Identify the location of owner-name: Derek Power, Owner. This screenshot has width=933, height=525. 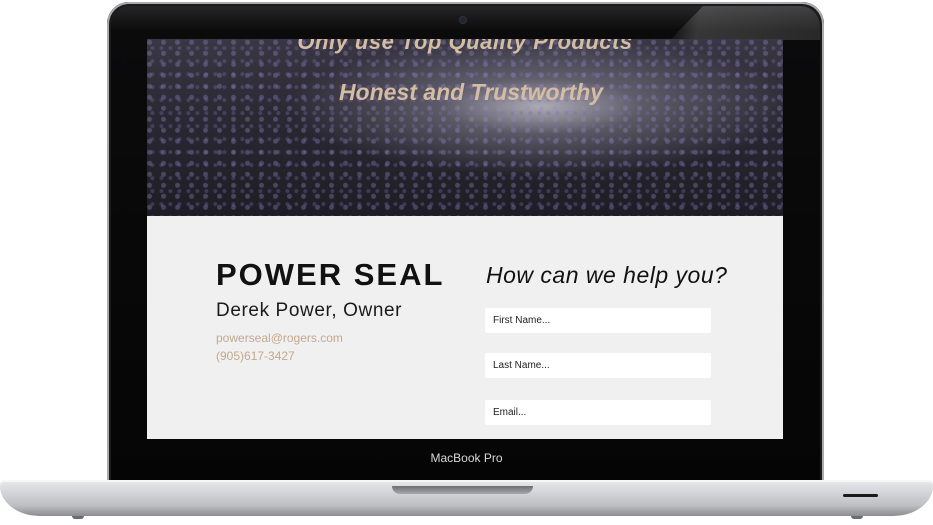
(309, 310).